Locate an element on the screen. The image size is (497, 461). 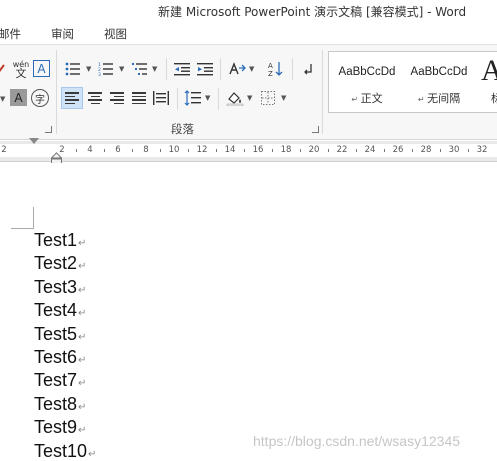
ruler-number: 20 is located at coordinates (314, 150).